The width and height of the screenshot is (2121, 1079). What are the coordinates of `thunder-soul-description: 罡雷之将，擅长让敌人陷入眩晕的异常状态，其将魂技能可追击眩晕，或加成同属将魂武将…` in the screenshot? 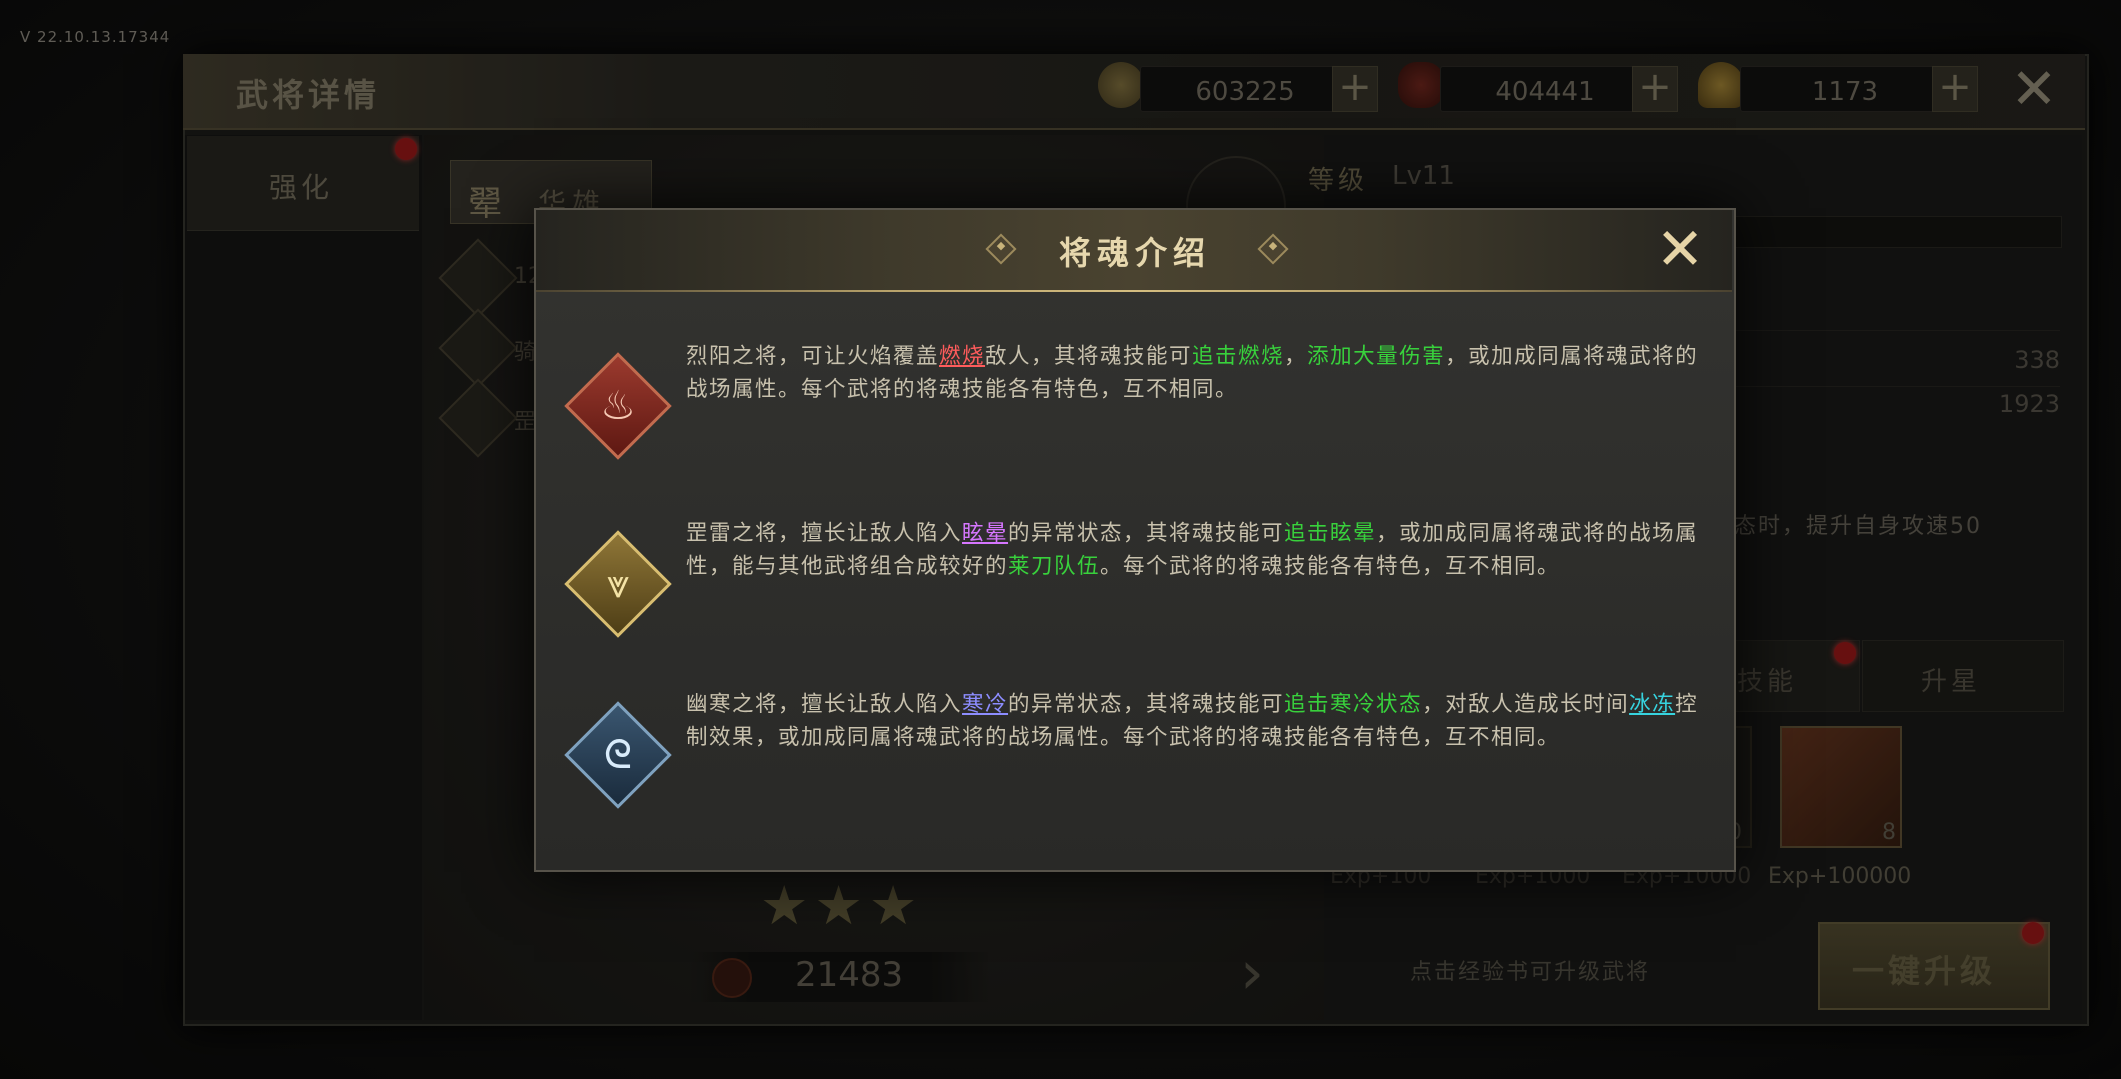 It's located at (1192, 550).